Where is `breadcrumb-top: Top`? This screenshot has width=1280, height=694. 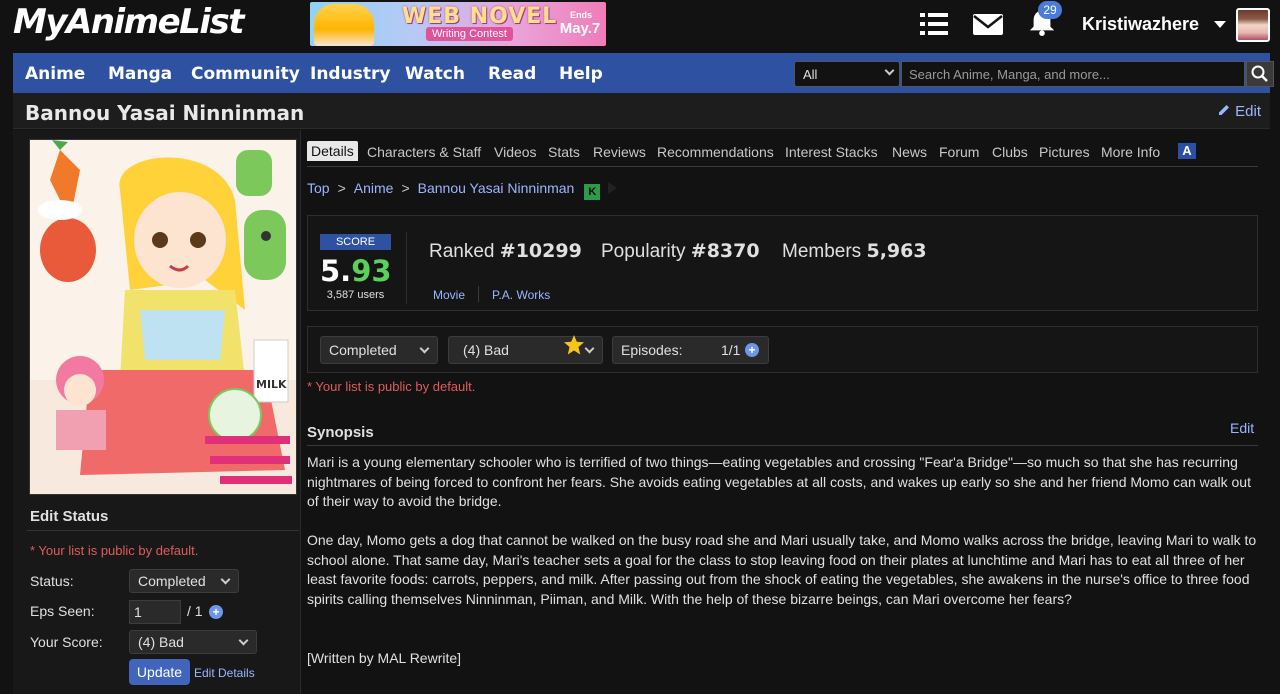
breadcrumb-top: Top is located at coordinates (318, 188).